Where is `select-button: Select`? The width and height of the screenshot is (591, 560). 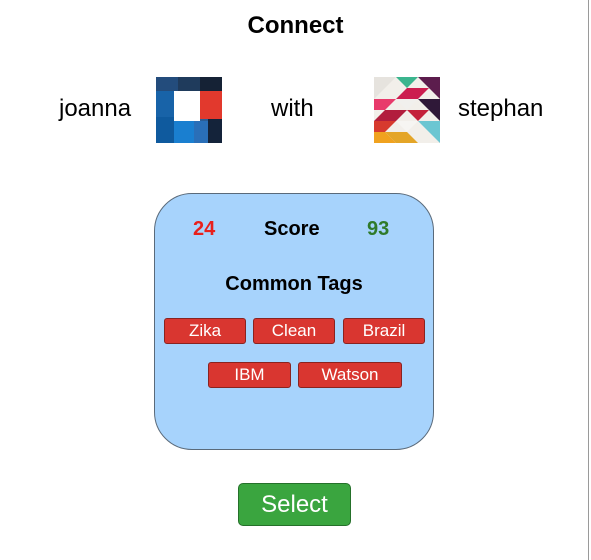
select-button: Select is located at coordinates (294, 504).